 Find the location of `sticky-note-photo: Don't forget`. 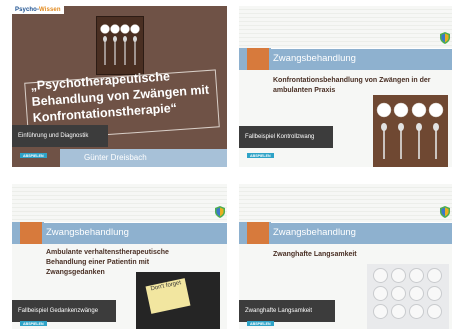

sticky-note-photo: Don't forget is located at coordinates (178, 300).